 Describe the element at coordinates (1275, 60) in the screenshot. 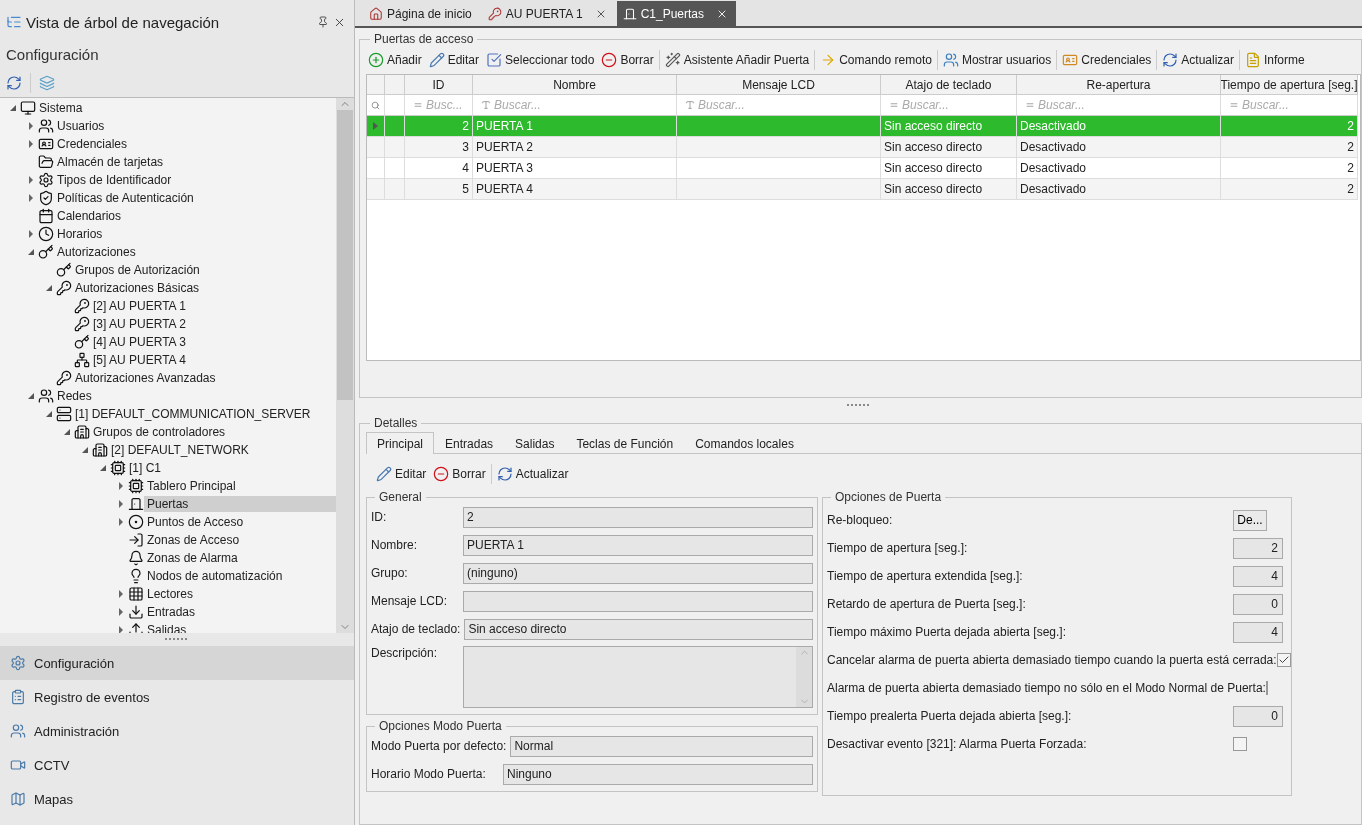

I see `toolbar-button: Informe` at that location.